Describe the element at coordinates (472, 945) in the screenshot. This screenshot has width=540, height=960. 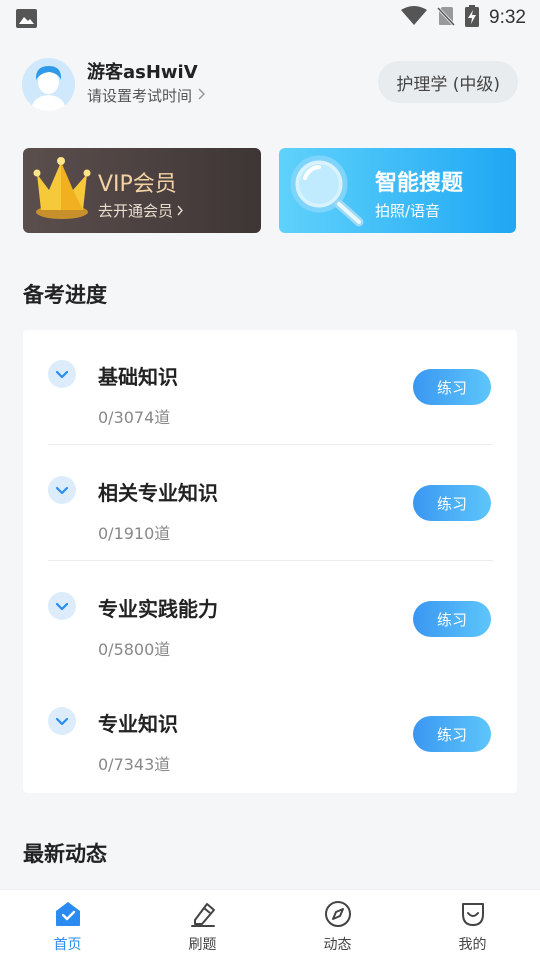
I see `nav-label: 我的` at that location.